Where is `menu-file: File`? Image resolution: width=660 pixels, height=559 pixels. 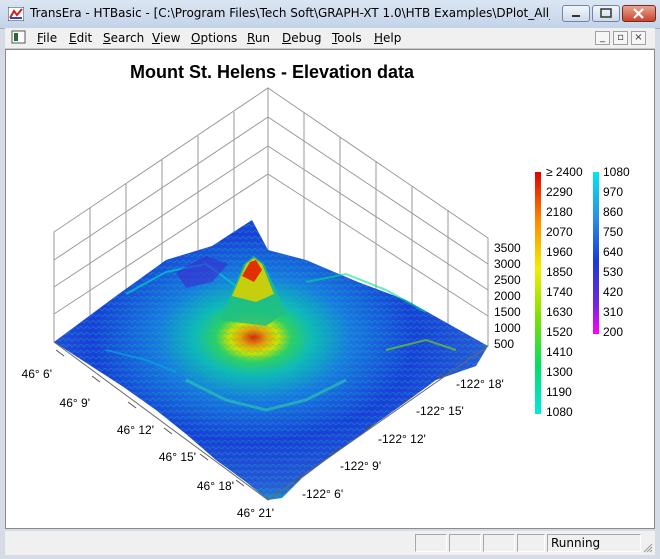 menu-file: File is located at coordinates (47, 38).